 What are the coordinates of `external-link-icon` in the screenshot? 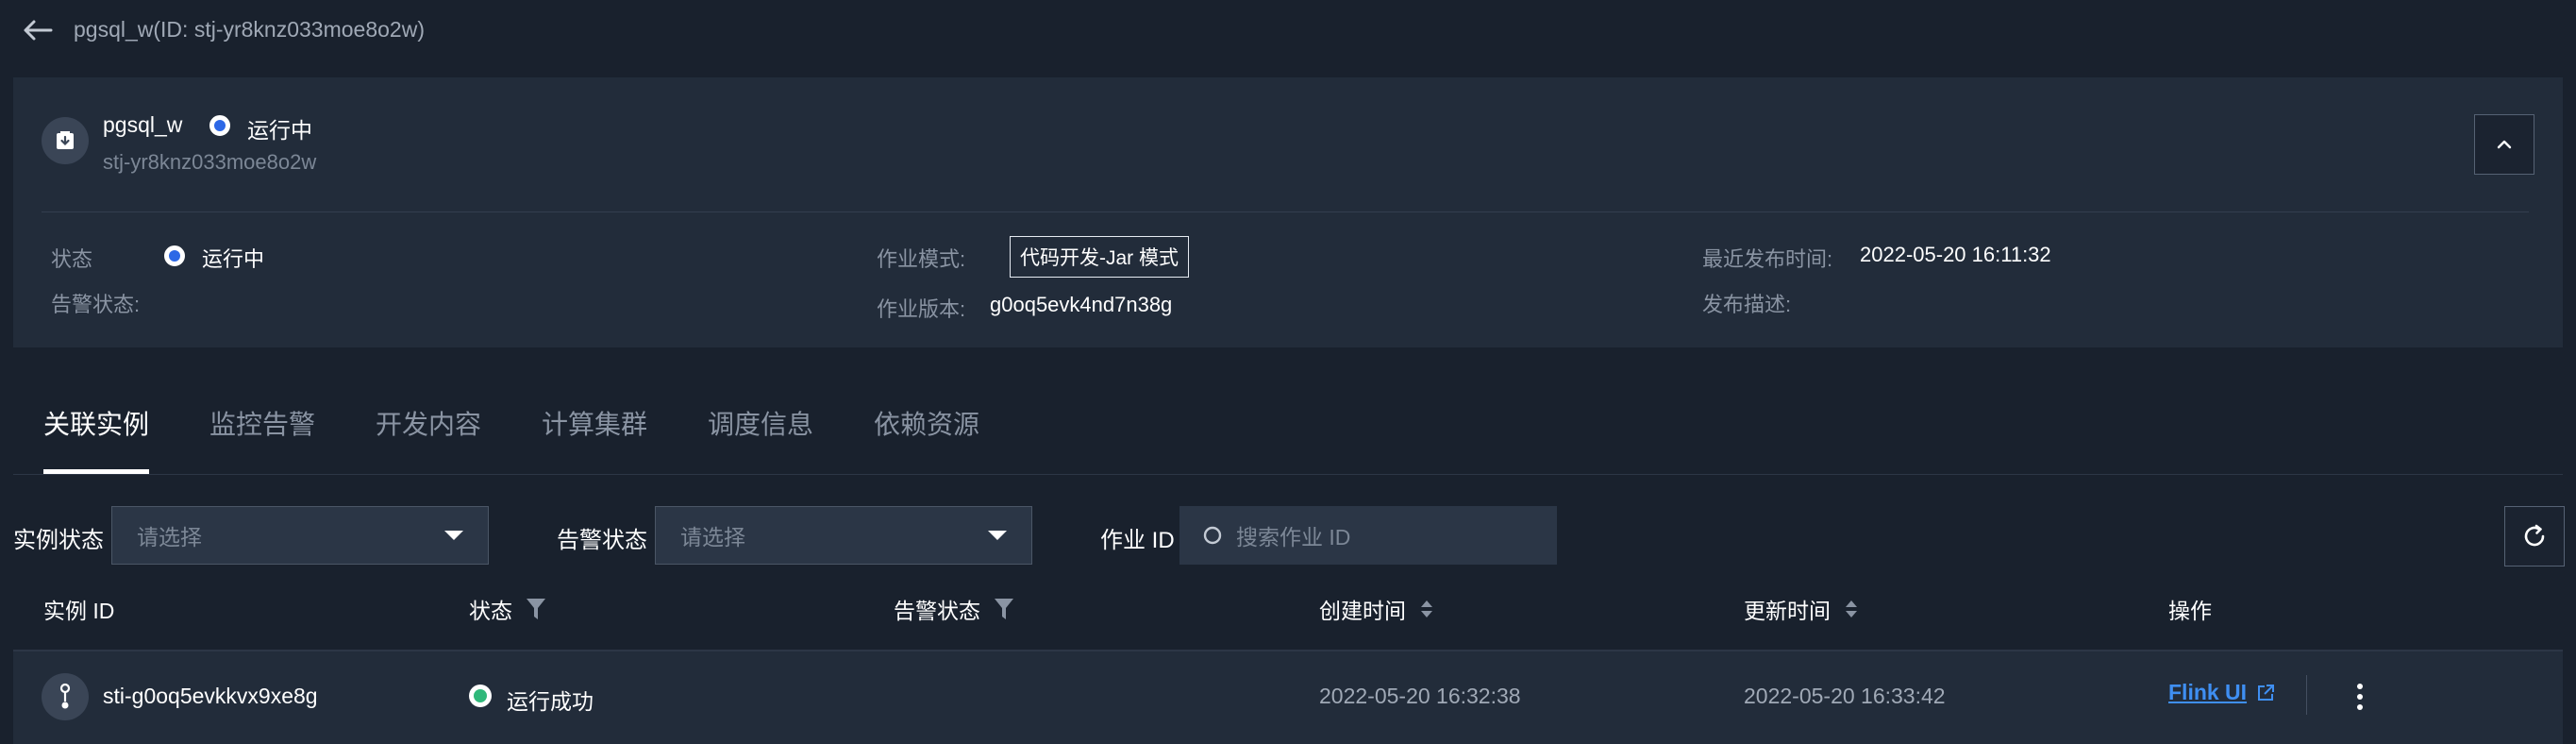 It's located at (2266, 692).